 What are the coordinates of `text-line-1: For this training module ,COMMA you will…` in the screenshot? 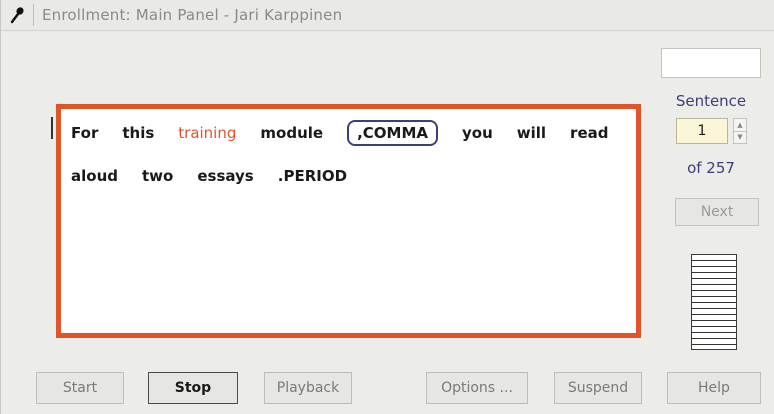 It's located at (351, 133).